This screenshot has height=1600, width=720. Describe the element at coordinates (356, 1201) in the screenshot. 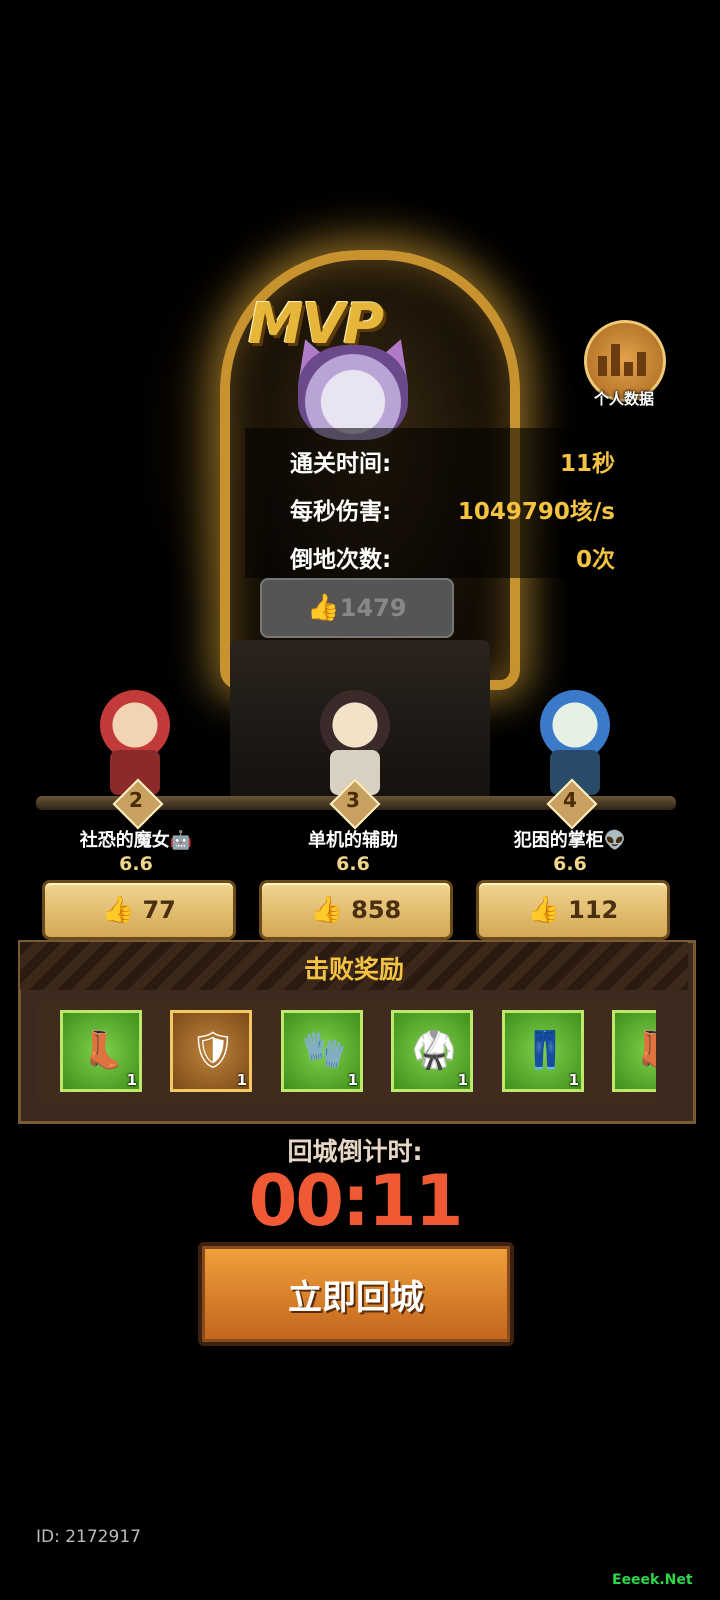

I see `return-countdown-timer: 00:11` at that location.